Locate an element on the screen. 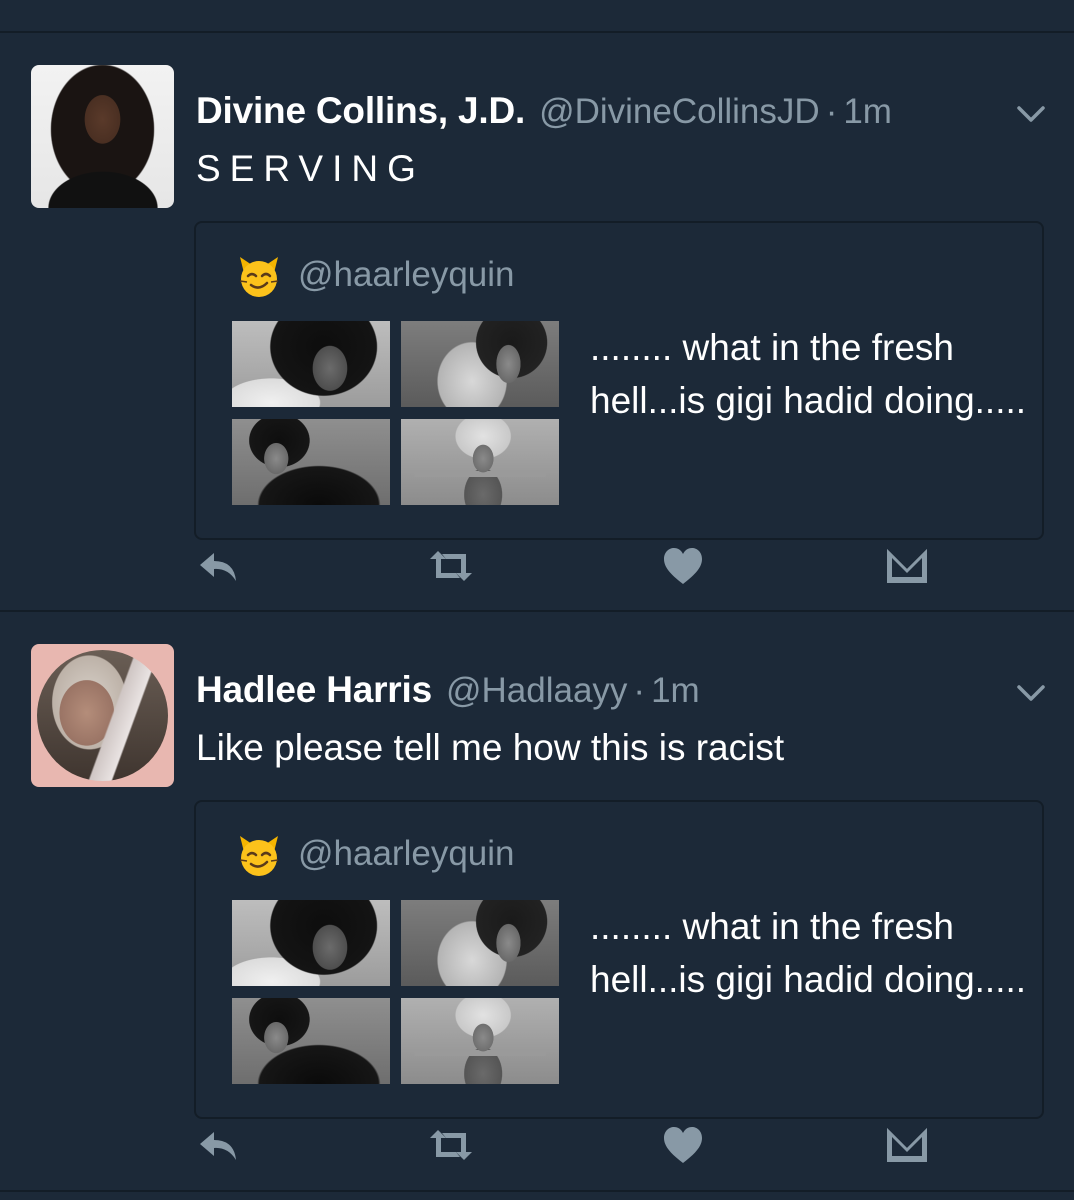 The image size is (1074, 1200). tweet-header: Hadlee Harris @Hadlaayy · 1m is located at coordinates (448, 690).